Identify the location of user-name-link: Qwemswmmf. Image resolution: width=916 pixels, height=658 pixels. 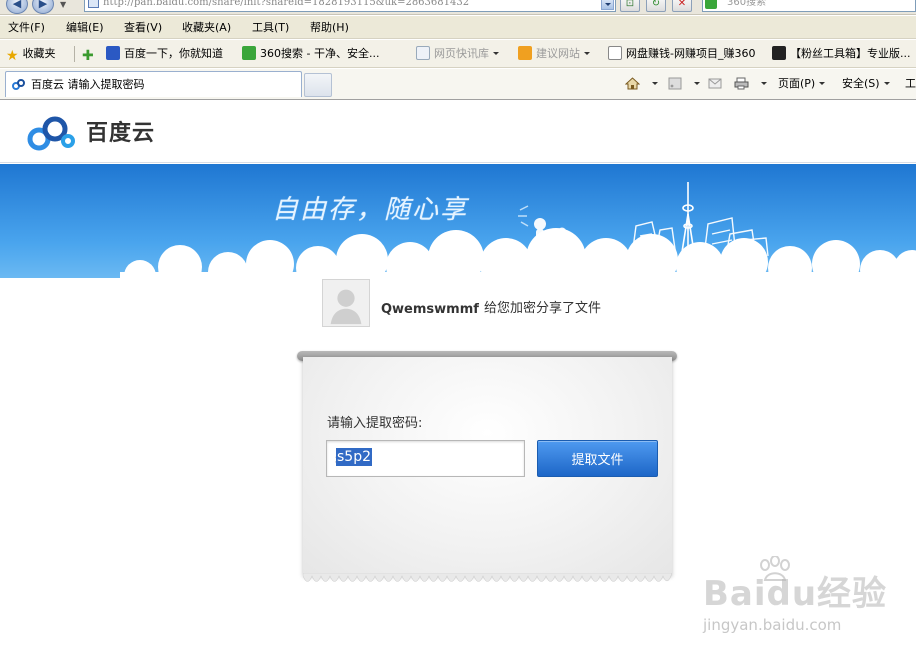
(430, 310).